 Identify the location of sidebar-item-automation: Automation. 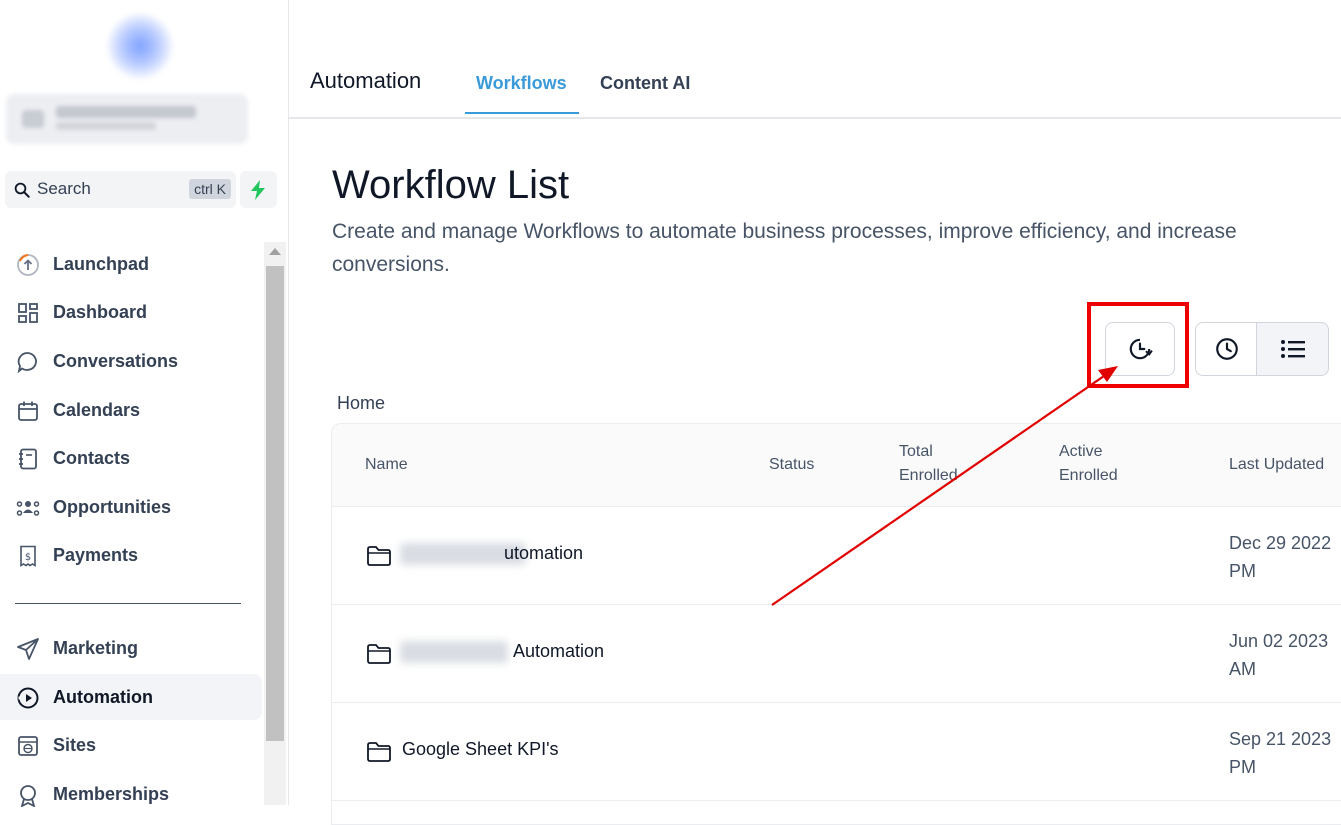
(131, 697).